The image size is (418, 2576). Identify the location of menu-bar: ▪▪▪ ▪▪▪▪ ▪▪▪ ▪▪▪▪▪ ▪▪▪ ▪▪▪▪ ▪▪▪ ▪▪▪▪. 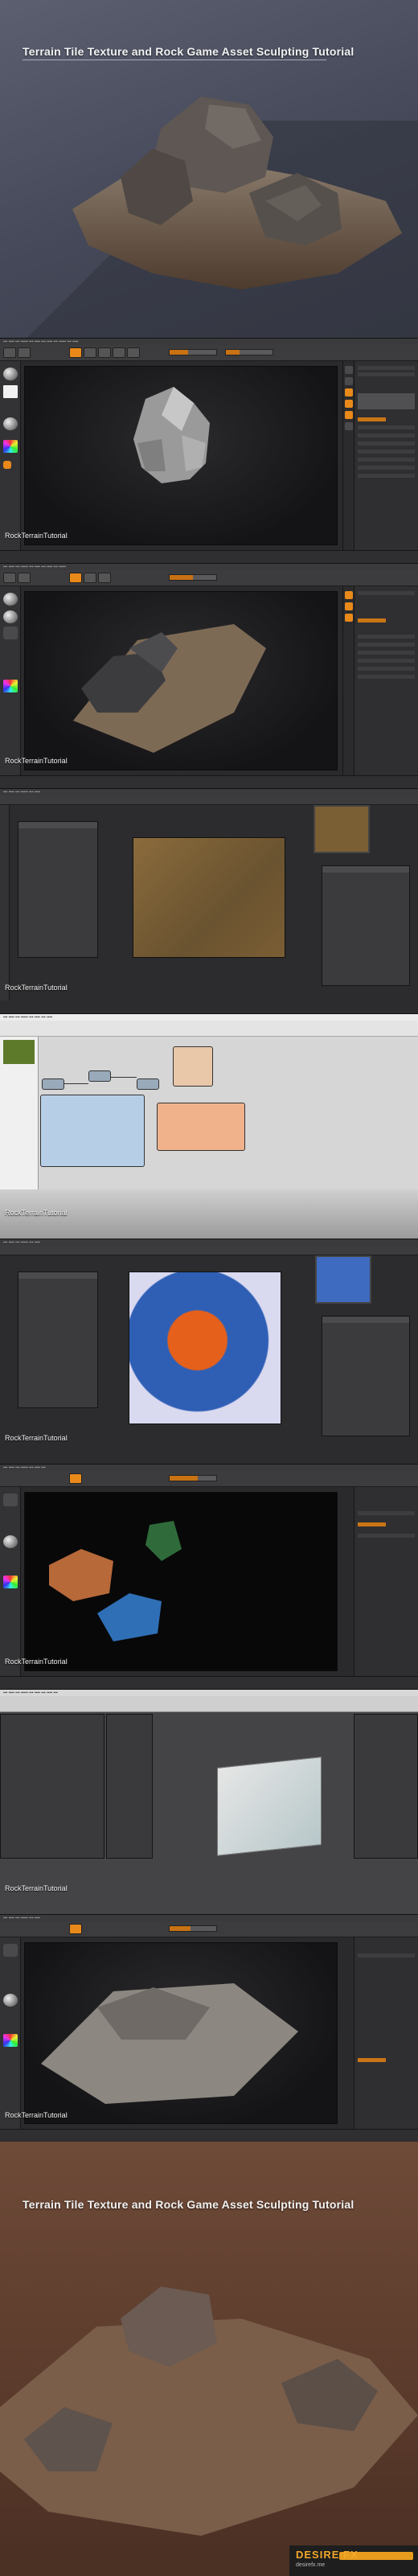
(209, 1017).